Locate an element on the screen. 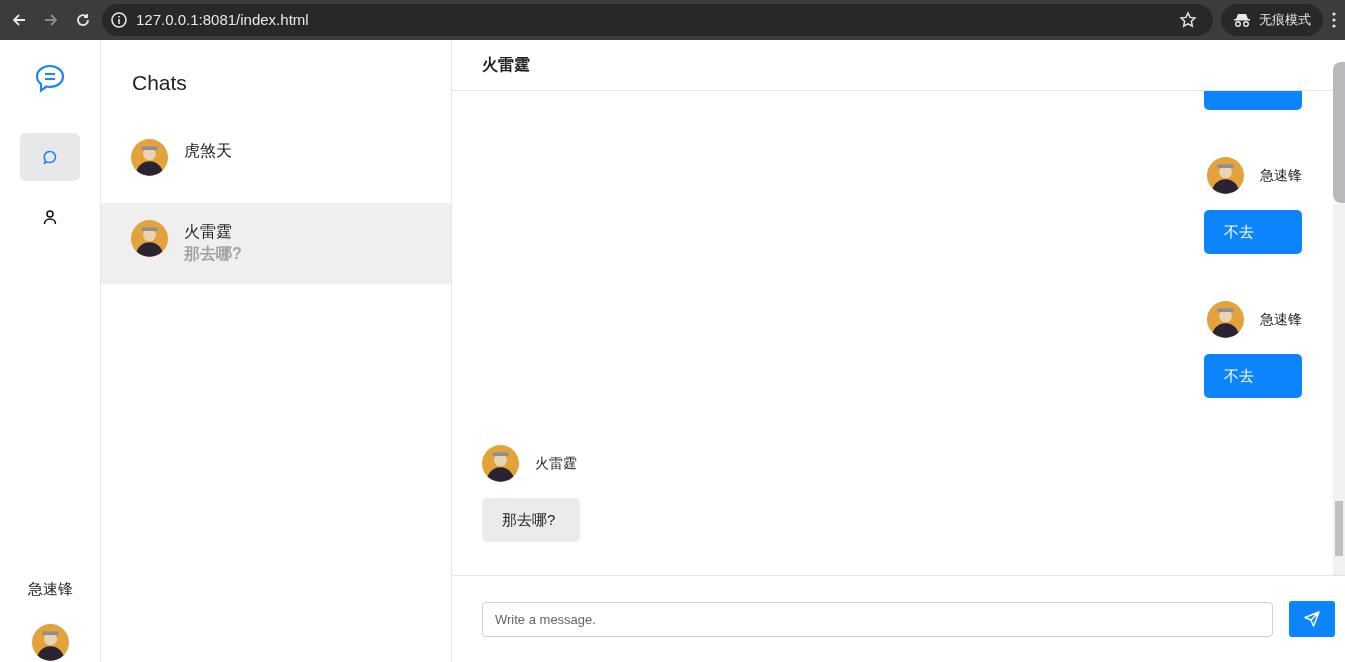 This screenshot has width=1345, height=662. info-icon is located at coordinates (119, 20).